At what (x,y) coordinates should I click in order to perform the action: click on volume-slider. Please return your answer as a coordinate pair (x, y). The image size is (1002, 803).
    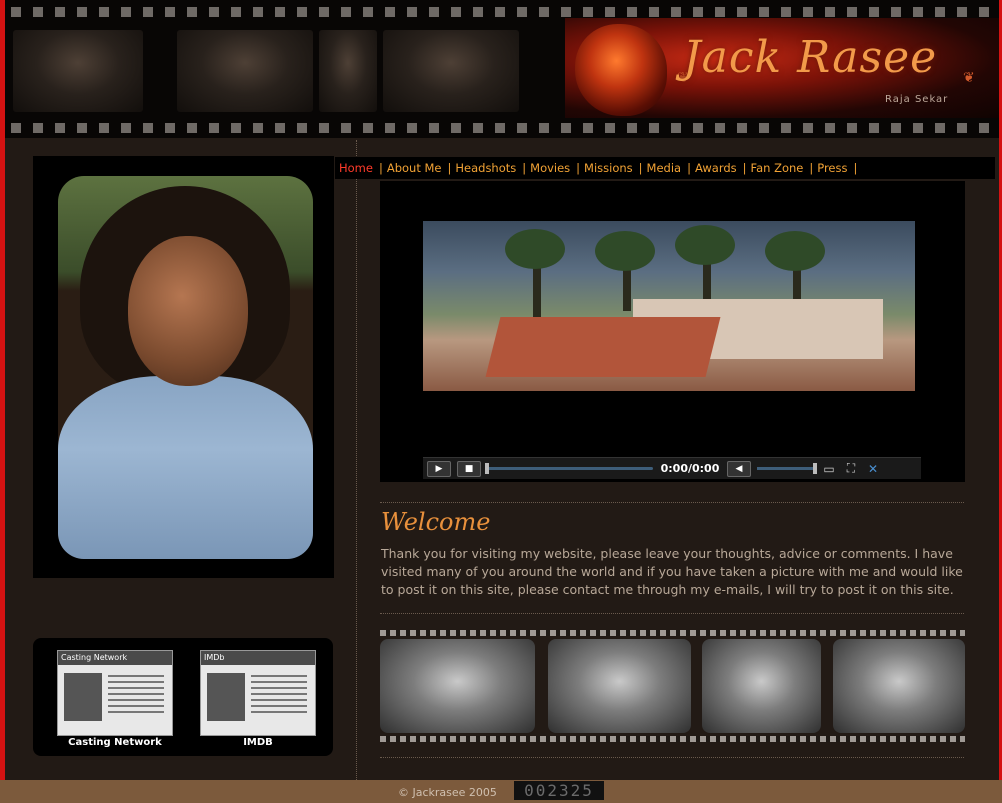
    Looking at the image, I should click on (787, 468).